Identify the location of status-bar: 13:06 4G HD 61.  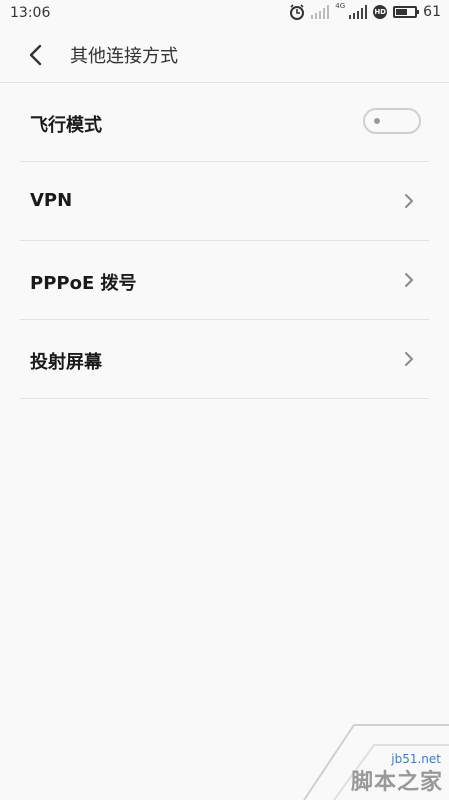
(224, 14).